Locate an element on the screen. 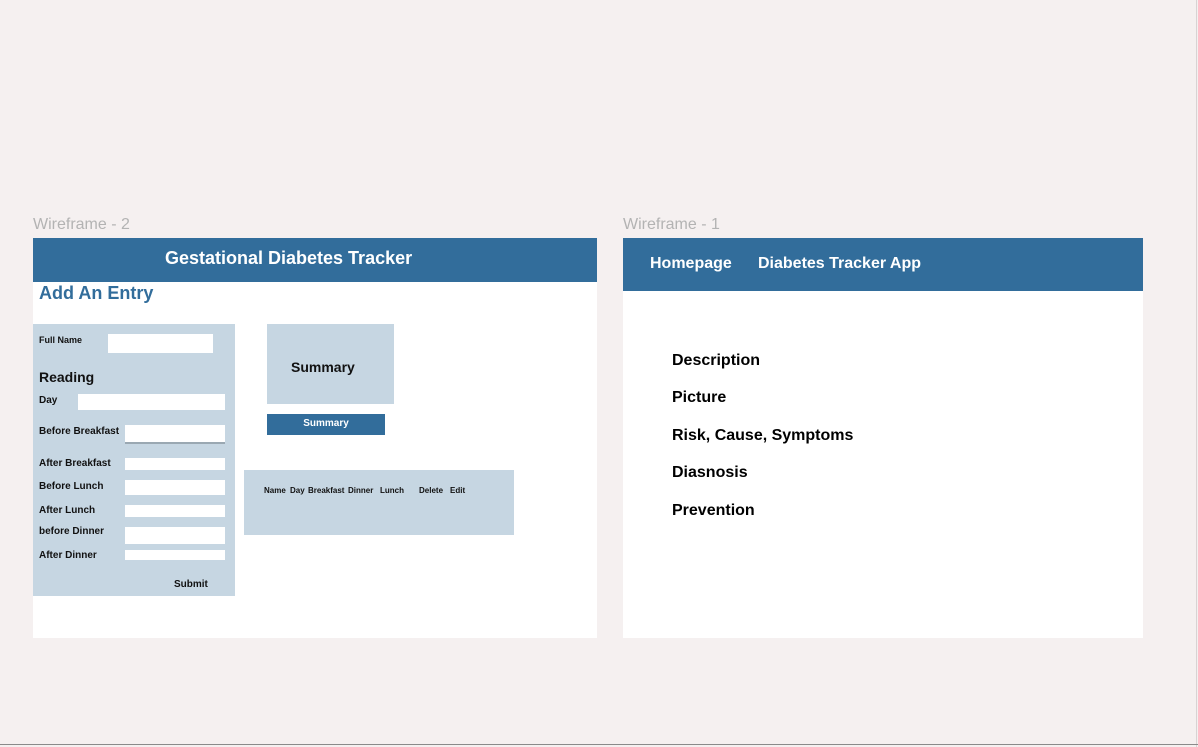  submit-button: Submit is located at coordinates (191, 584).